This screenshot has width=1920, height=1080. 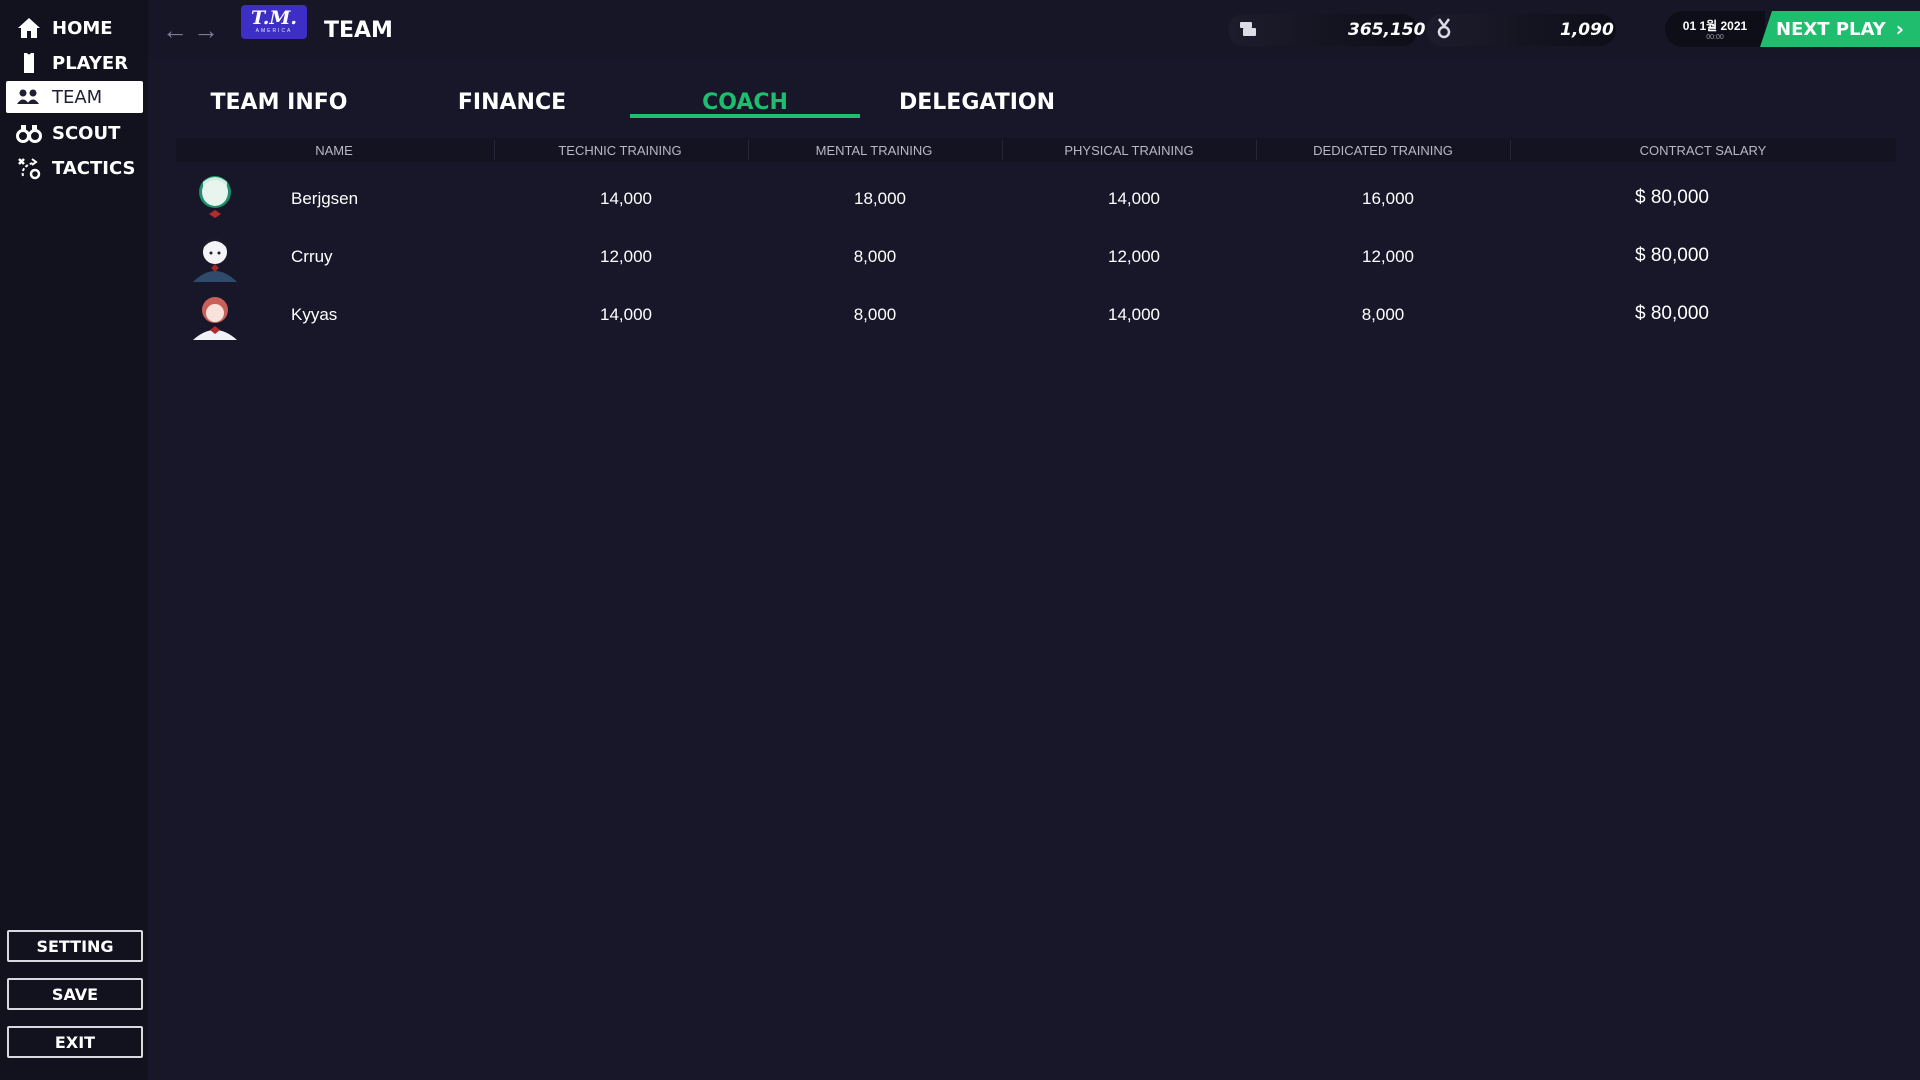 I want to click on binoculars-icon, so click(x=29, y=133).